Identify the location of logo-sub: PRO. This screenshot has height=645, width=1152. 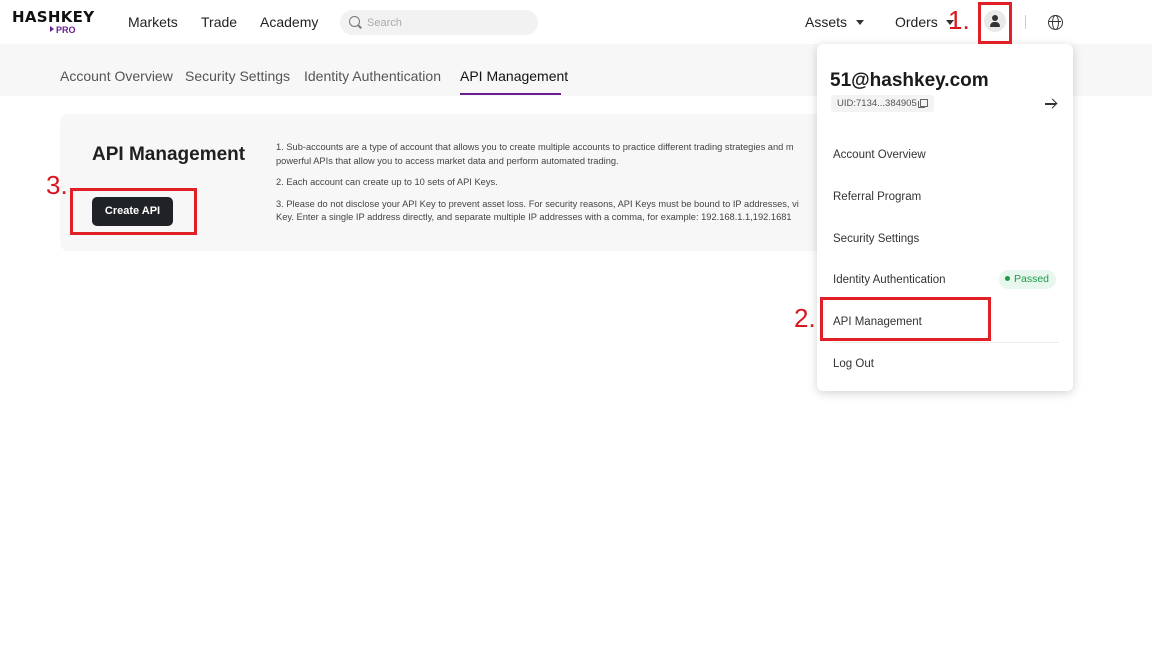
(63, 30).